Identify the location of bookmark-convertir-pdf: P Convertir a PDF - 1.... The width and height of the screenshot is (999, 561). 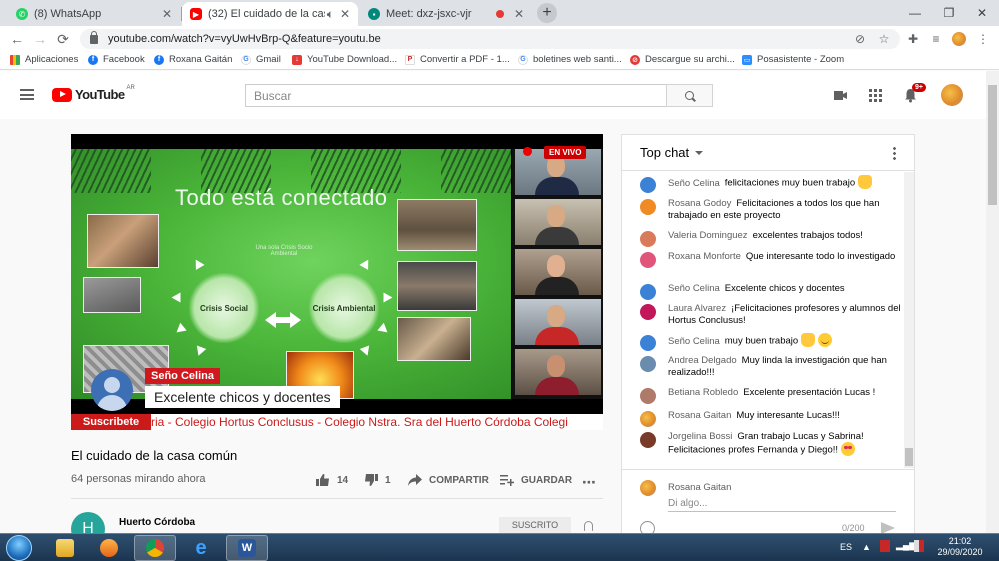
(457, 59).